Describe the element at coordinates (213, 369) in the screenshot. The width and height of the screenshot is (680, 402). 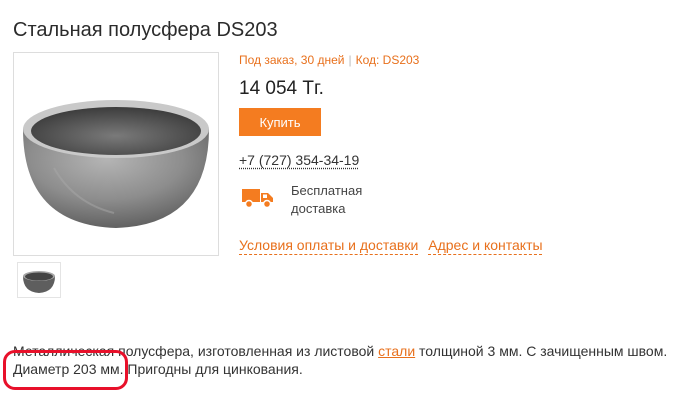
I see `description-text-3: Пригодны для цинкования.` at that location.